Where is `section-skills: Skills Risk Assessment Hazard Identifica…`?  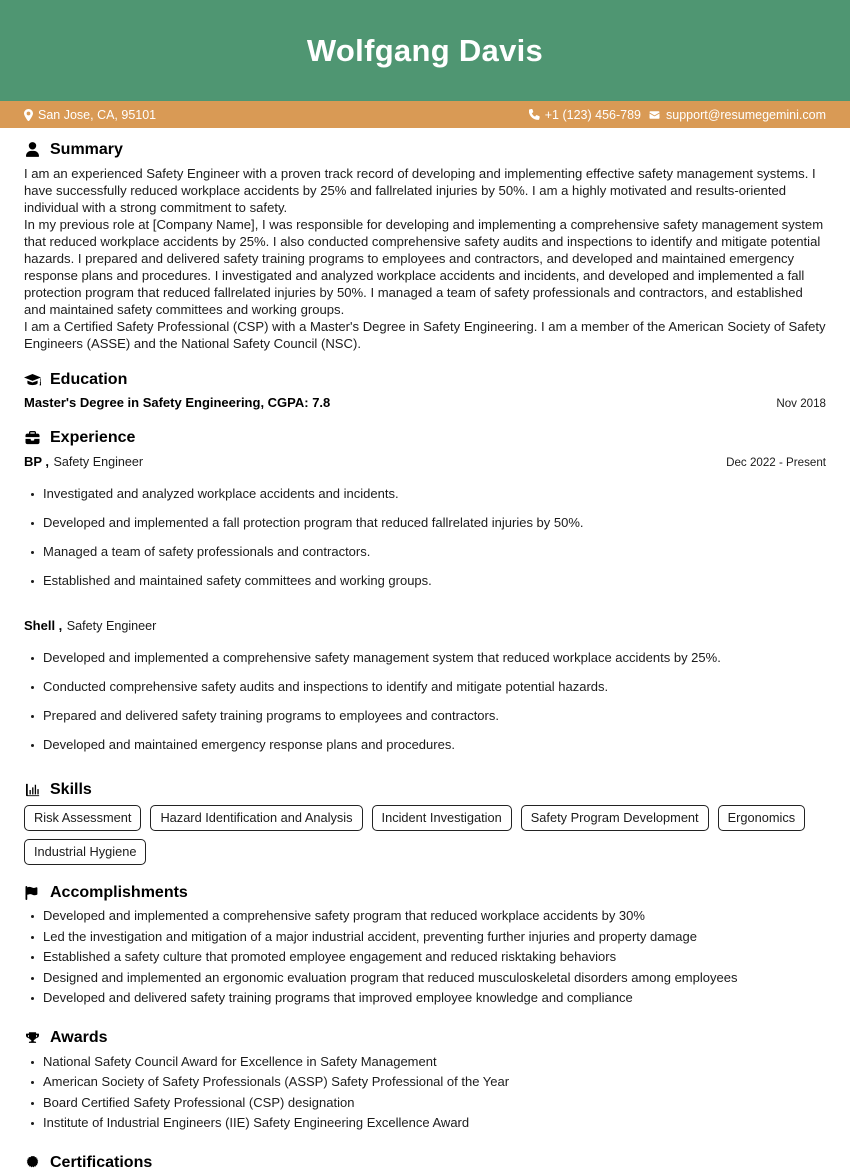
section-skills: Skills Risk Assessment Hazard Identifica… is located at coordinates (425, 823).